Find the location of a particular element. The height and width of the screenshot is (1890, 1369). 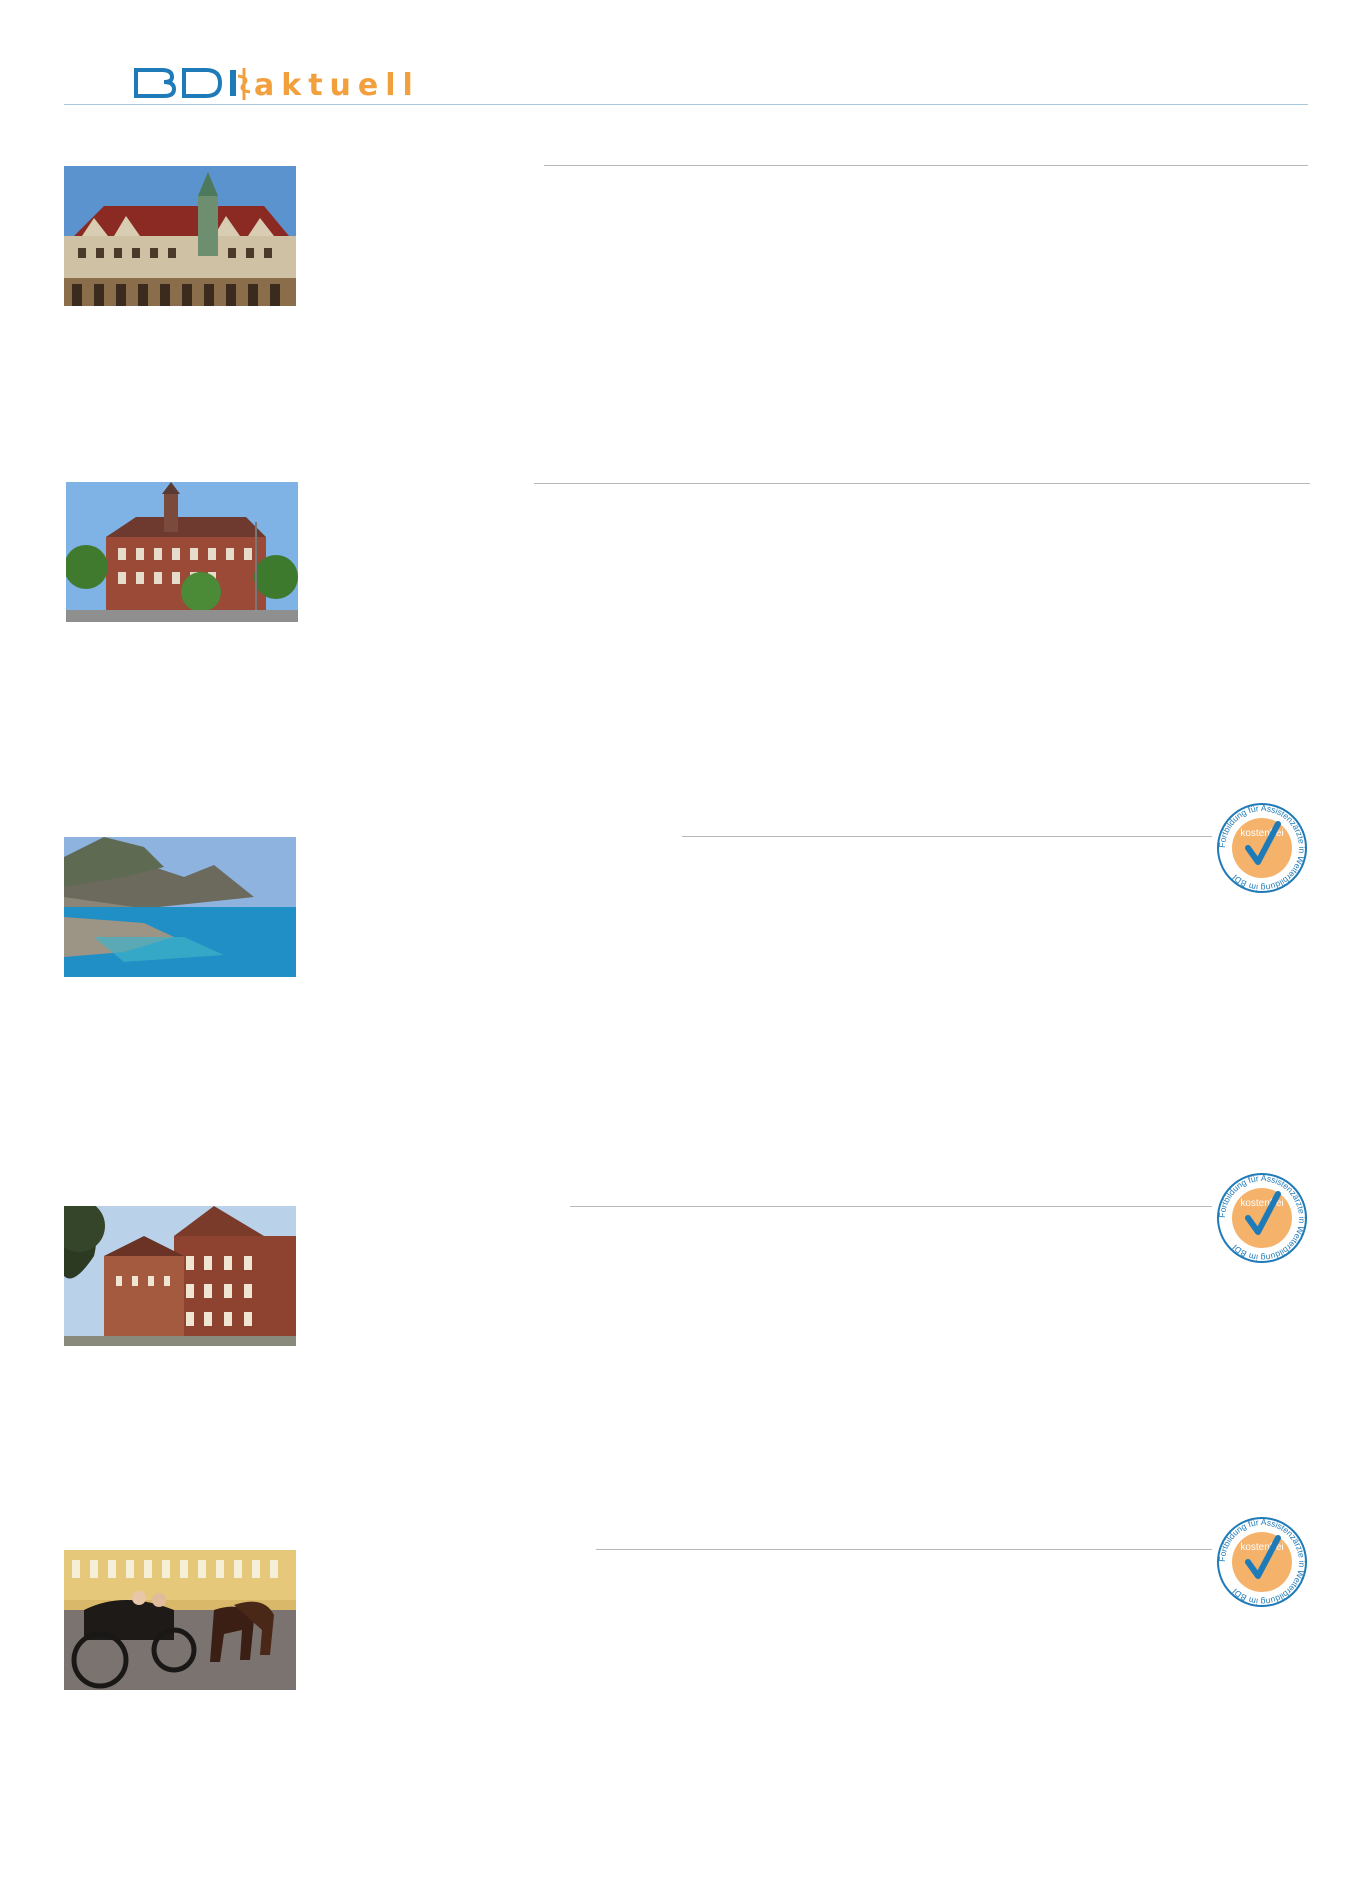

header-divider is located at coordinates (686, 104).